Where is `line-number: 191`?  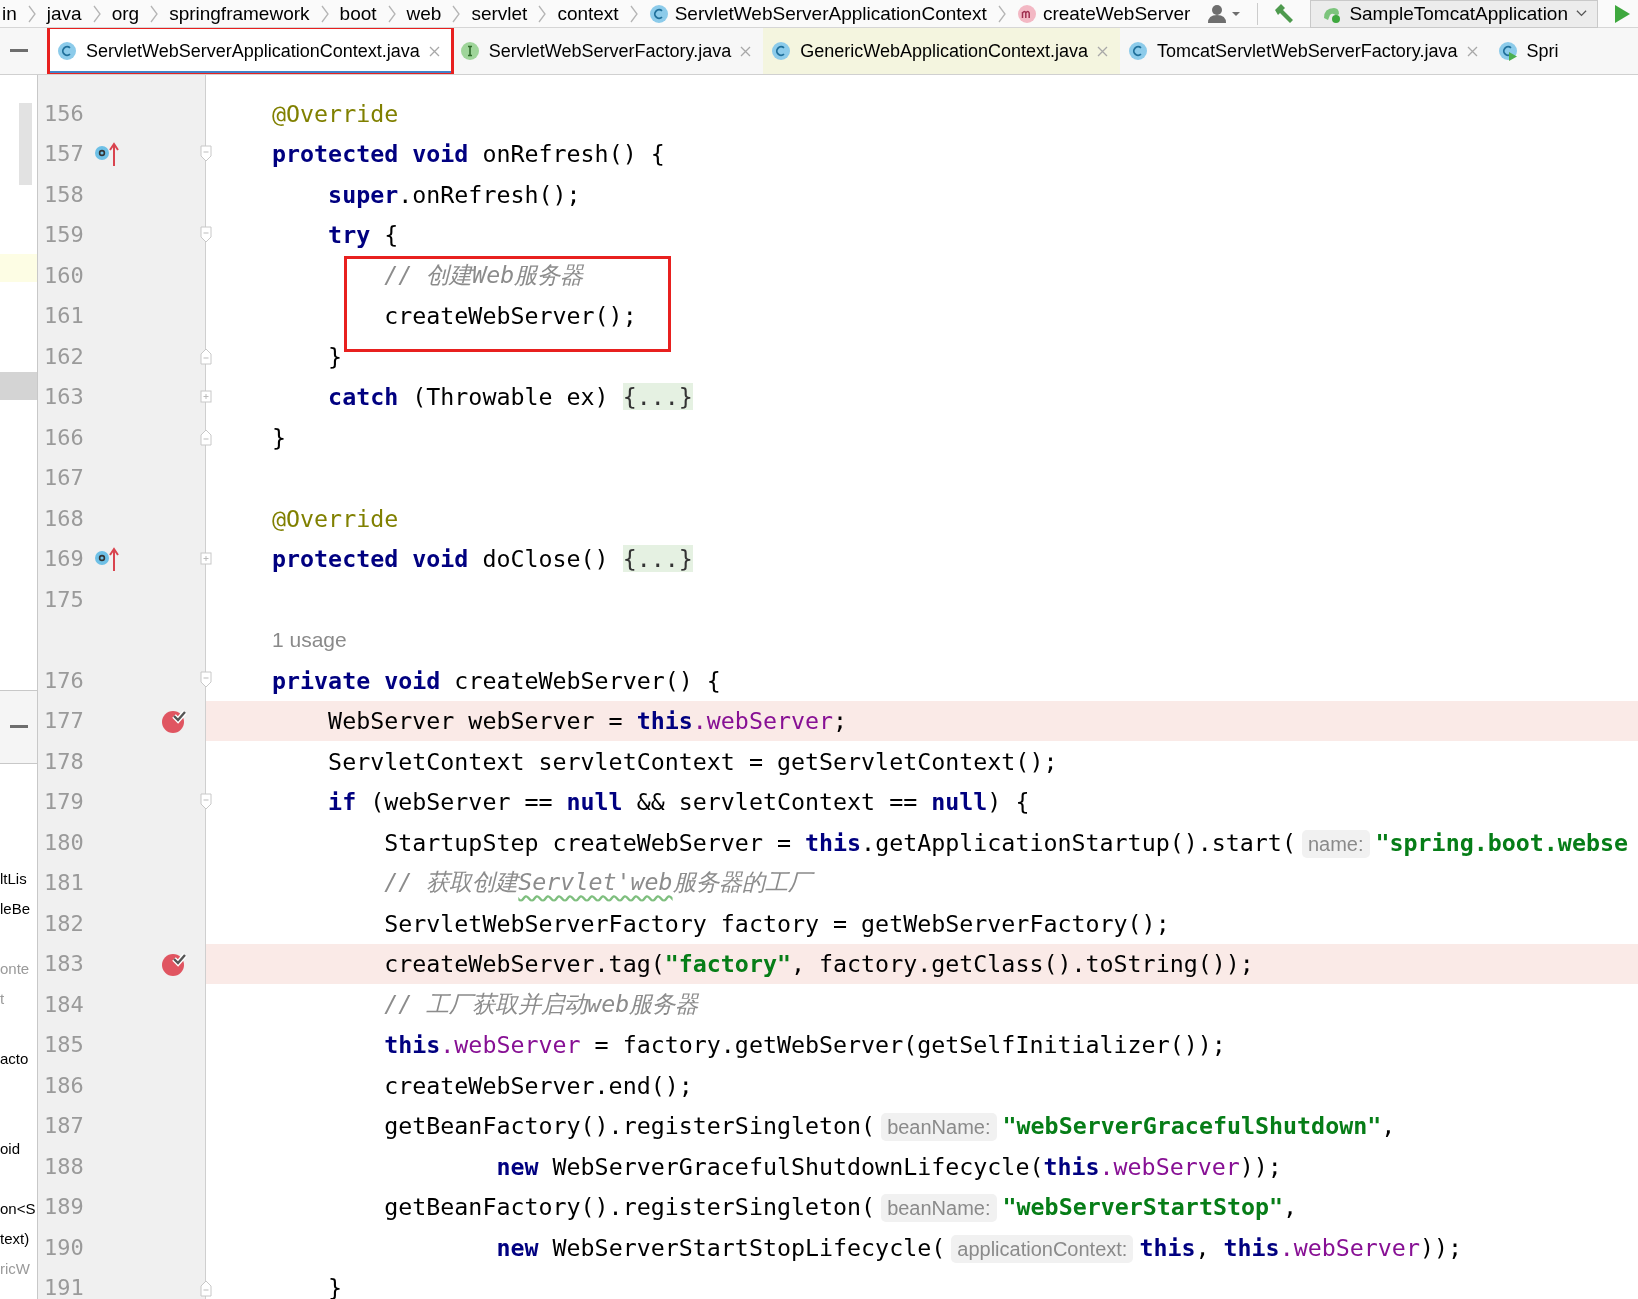
line-number: 191 is located at coordinates (64, 1287).